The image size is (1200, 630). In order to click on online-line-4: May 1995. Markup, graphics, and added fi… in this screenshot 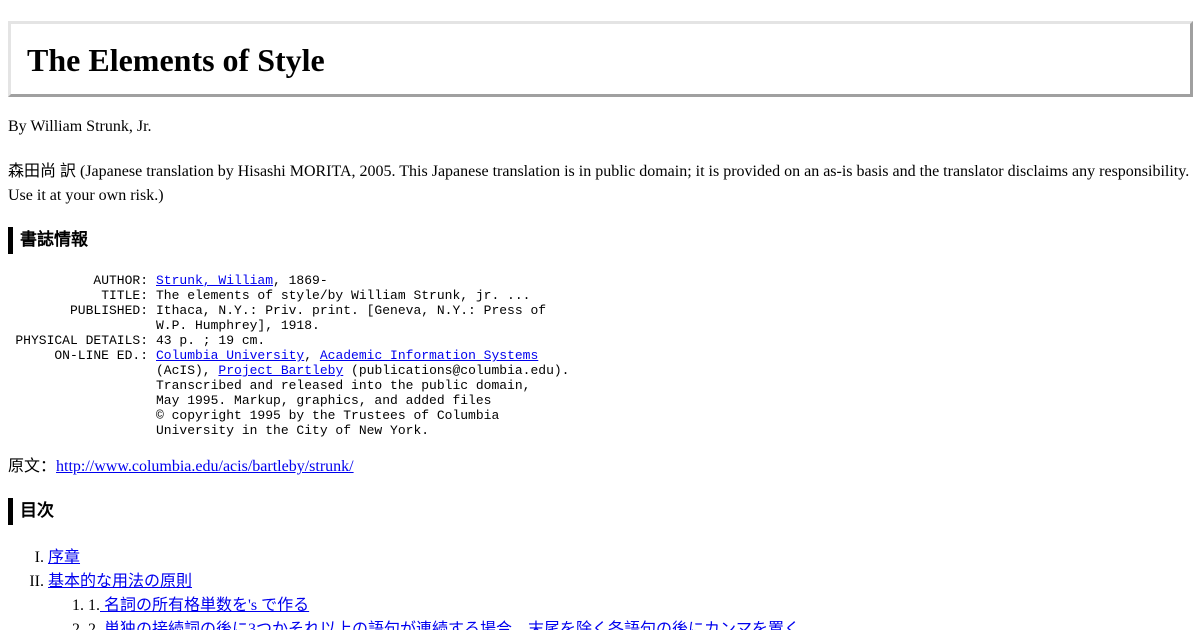, I will do `click(324, 400)`.